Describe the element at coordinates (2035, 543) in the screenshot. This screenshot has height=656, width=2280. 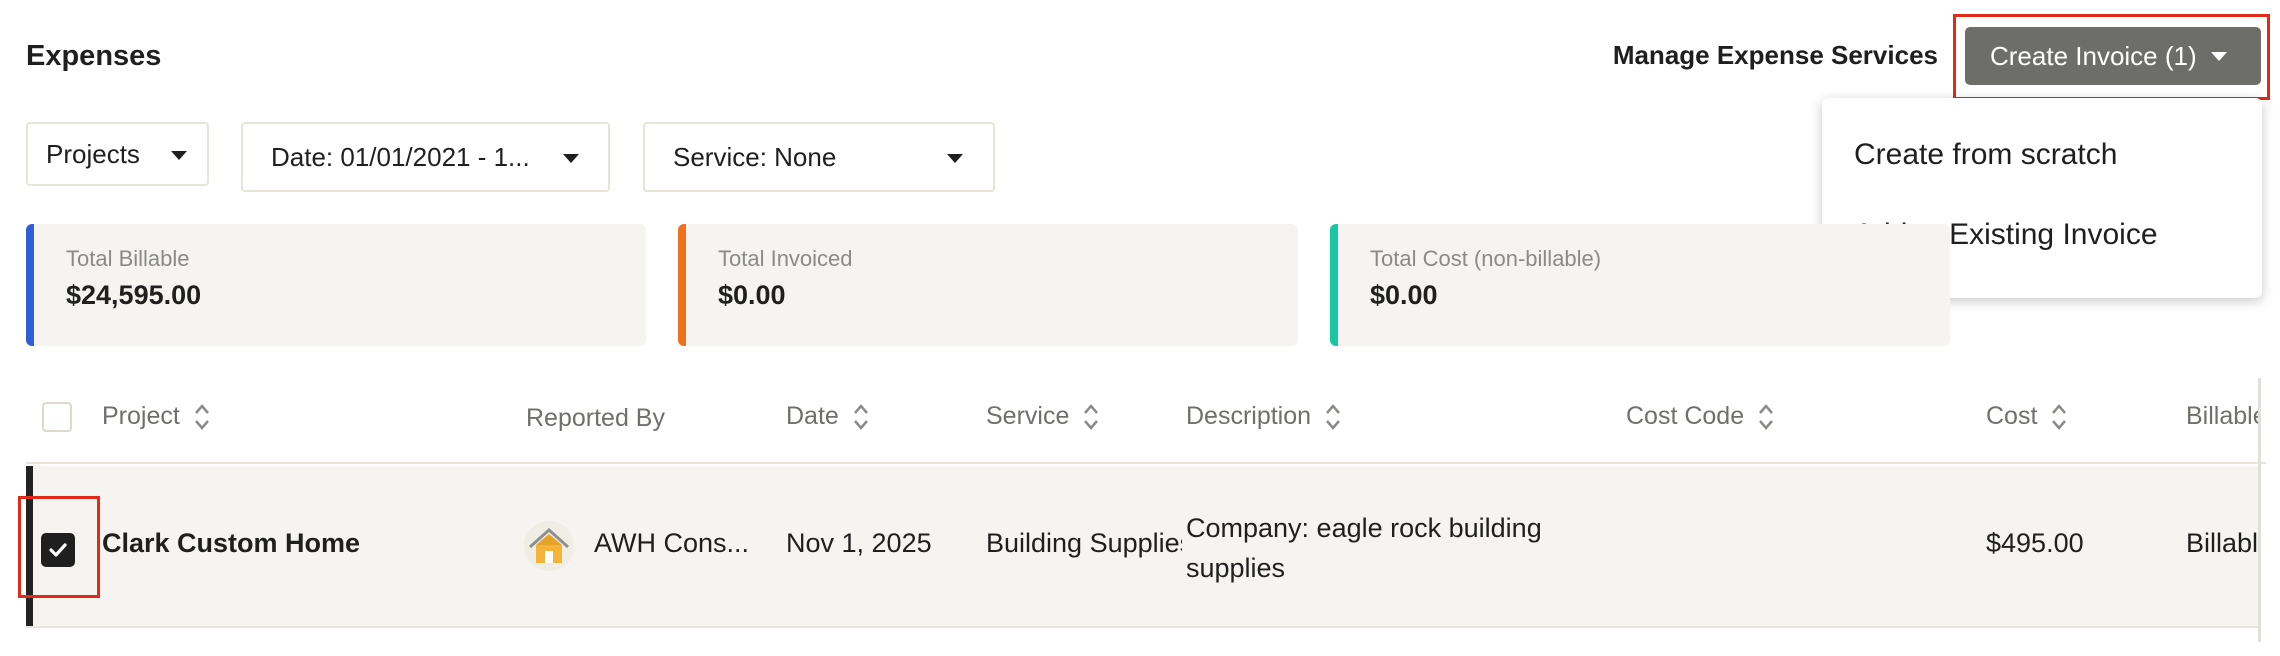
I see `cost-cell: $495.00` at that location.